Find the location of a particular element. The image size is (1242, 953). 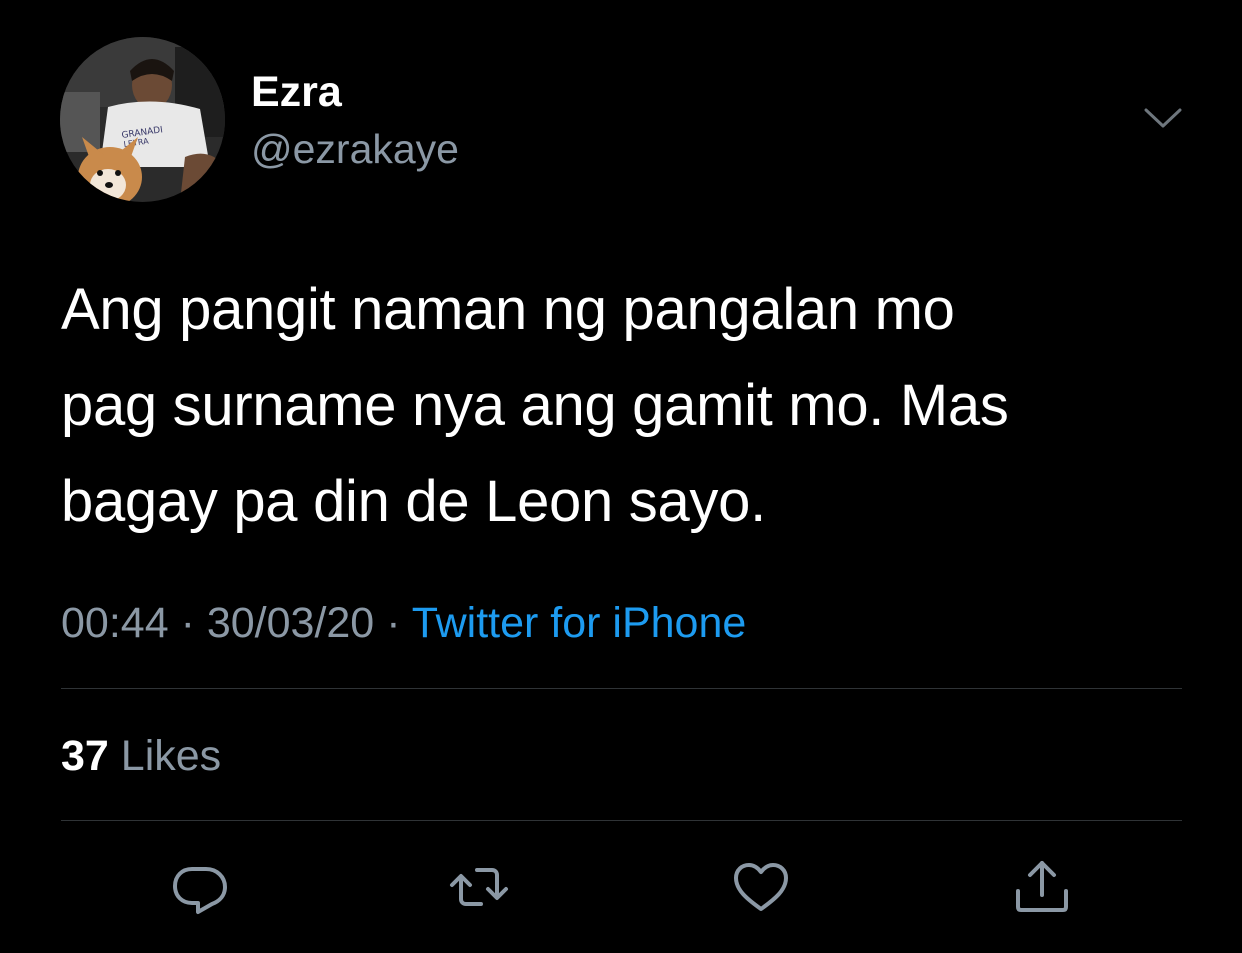

tweet-text-line: pag surname nya ang gamit mo. Mas is located at coordinates (535, 405).